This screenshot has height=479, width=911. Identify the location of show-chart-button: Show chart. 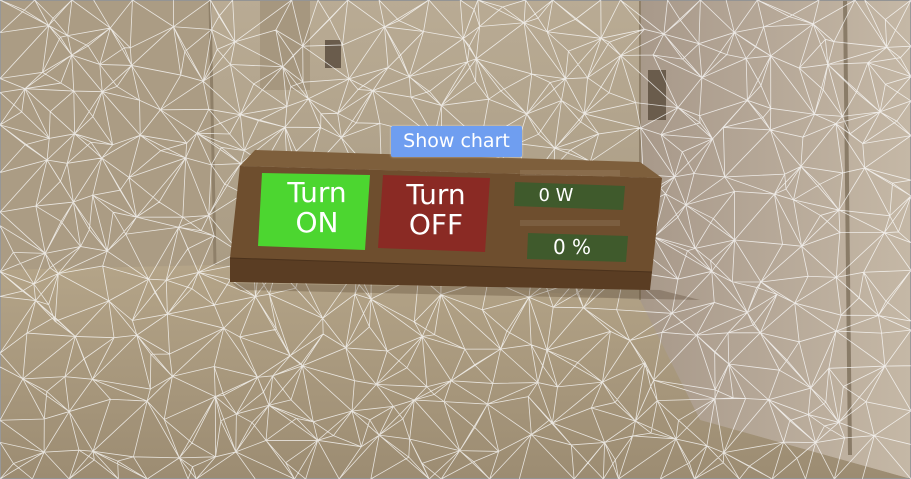
(456, 141).